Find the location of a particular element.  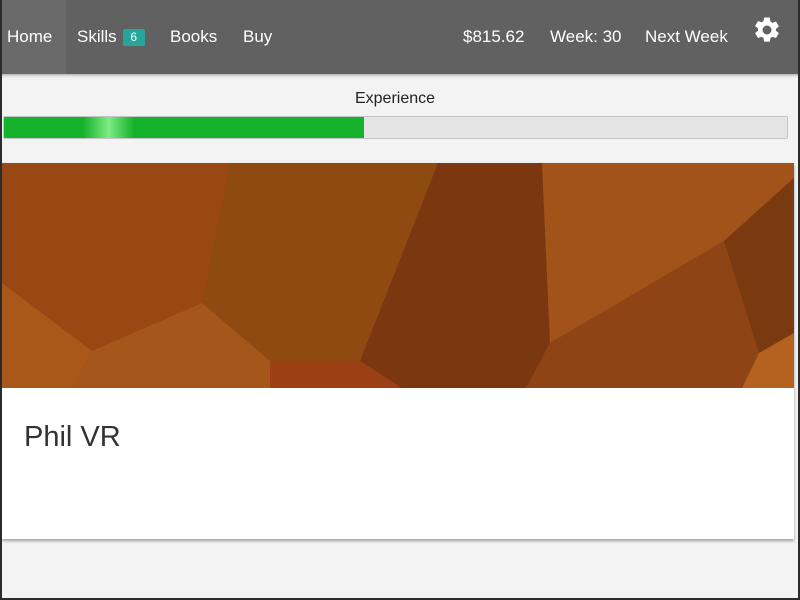

progress-shine is located at coordinates (108, 127).